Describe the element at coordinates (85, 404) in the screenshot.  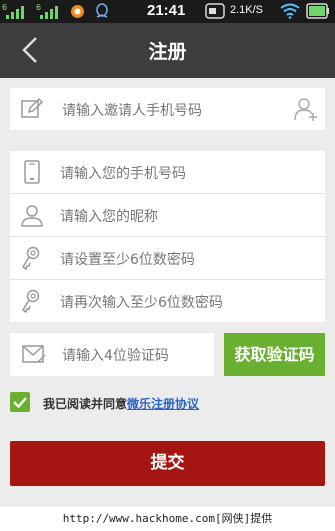
I see `agreement-label: 我已阅读并同意` at that location.